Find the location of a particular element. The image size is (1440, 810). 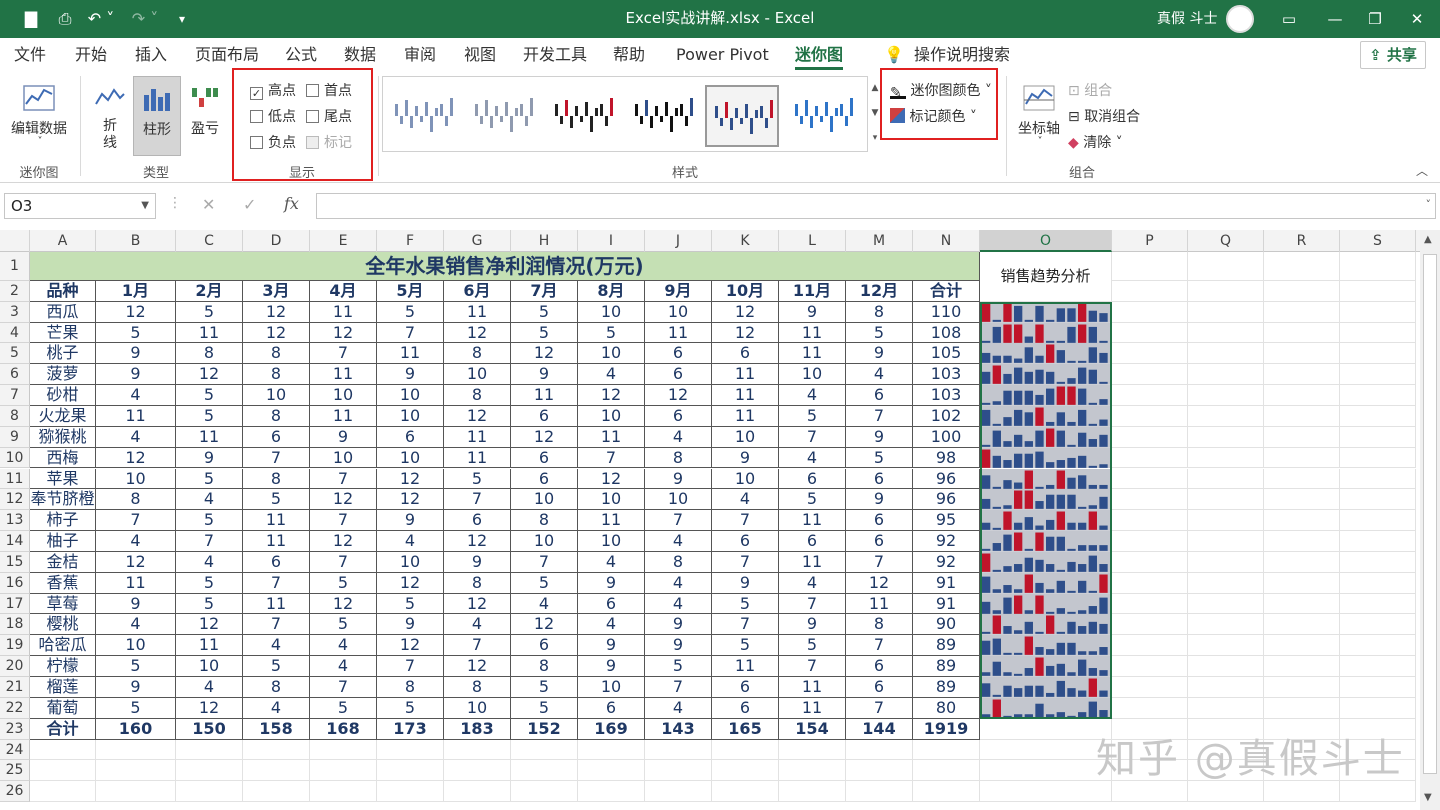

tab-page-layout: 页面布局 is located at coordinates (227, 55).